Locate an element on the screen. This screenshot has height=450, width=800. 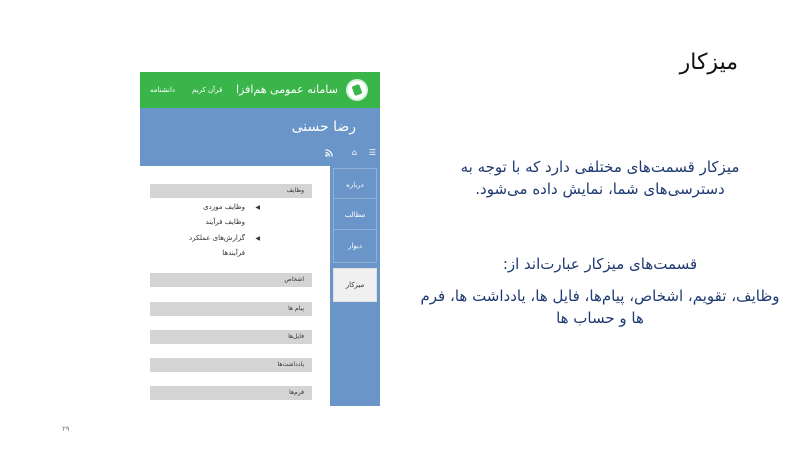
tab-label: دیوار is located at coordinates (354, 246).